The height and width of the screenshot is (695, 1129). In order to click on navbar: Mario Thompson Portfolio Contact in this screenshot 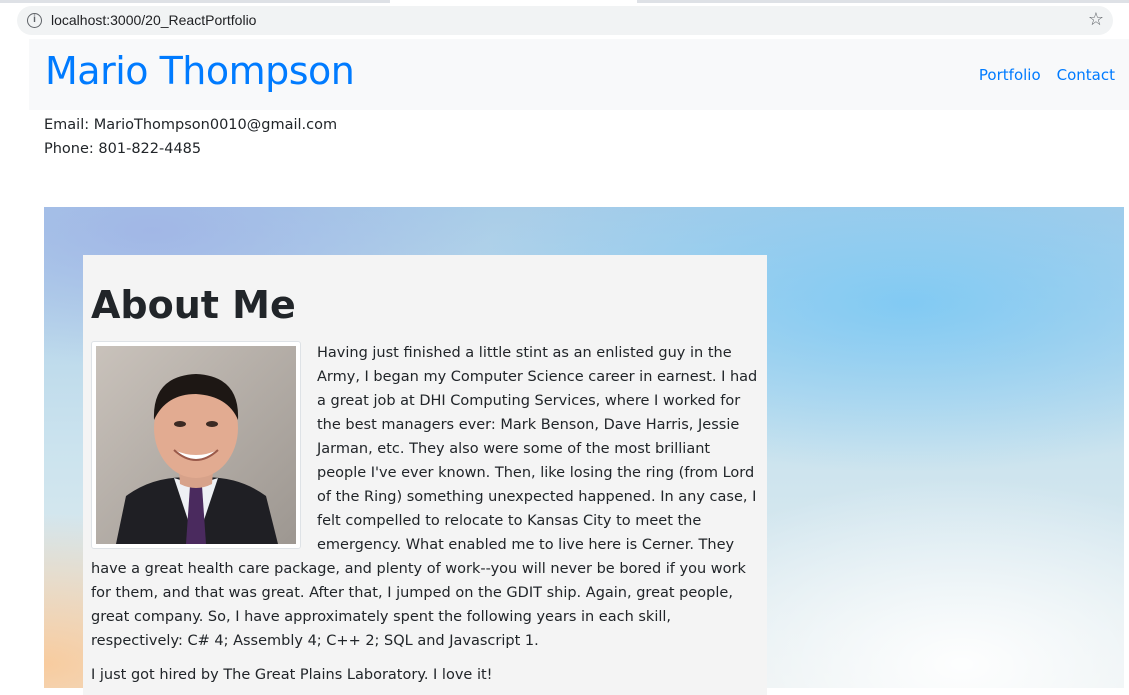, I will do `click(579, 74)`.